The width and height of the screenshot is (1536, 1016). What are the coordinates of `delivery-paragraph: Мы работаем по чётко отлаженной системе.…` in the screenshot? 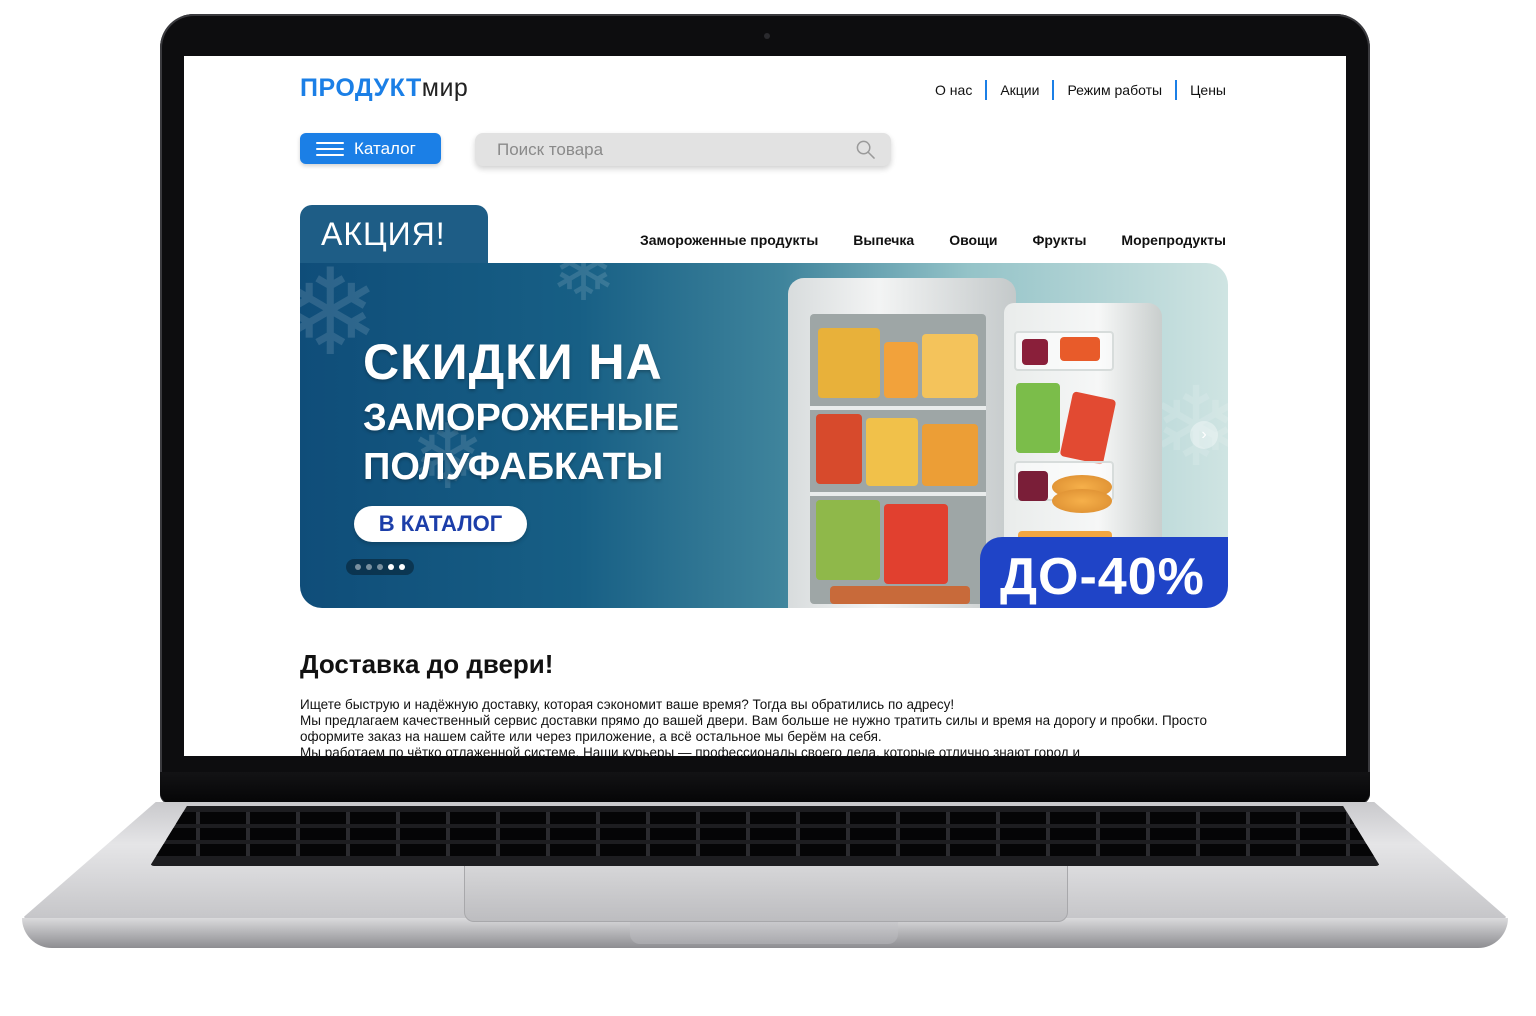 It's located at (690, 750).